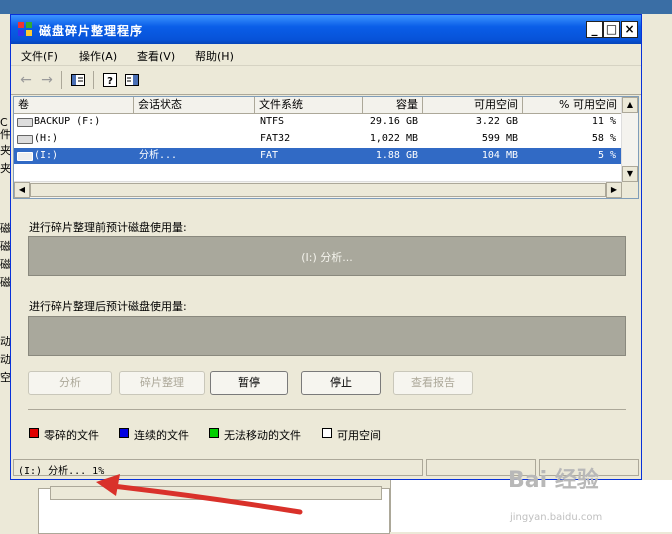  What do you see at coordinates (318, 122) in the screenshot?
I see `volume-row: BACKUP (F:) NTFS 29.16 GB 3.22 GB 11 %` at bounding box center [318, 122].